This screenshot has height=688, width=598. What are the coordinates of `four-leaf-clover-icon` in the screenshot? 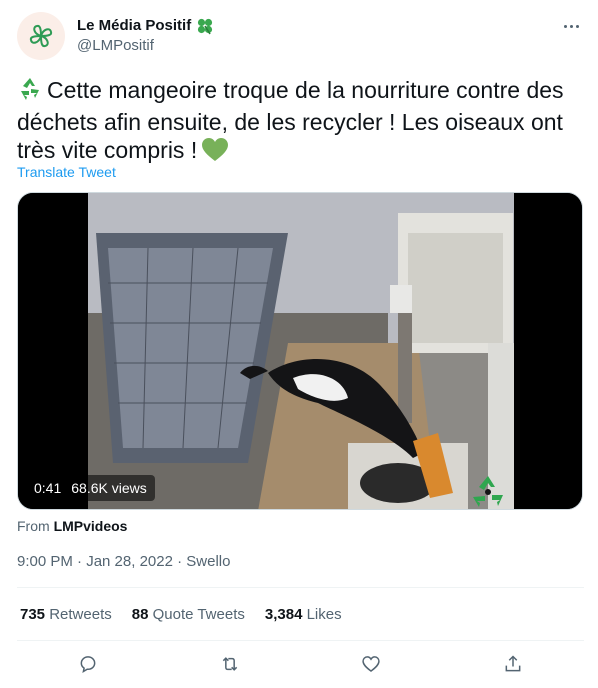 It's located at (205, 26).